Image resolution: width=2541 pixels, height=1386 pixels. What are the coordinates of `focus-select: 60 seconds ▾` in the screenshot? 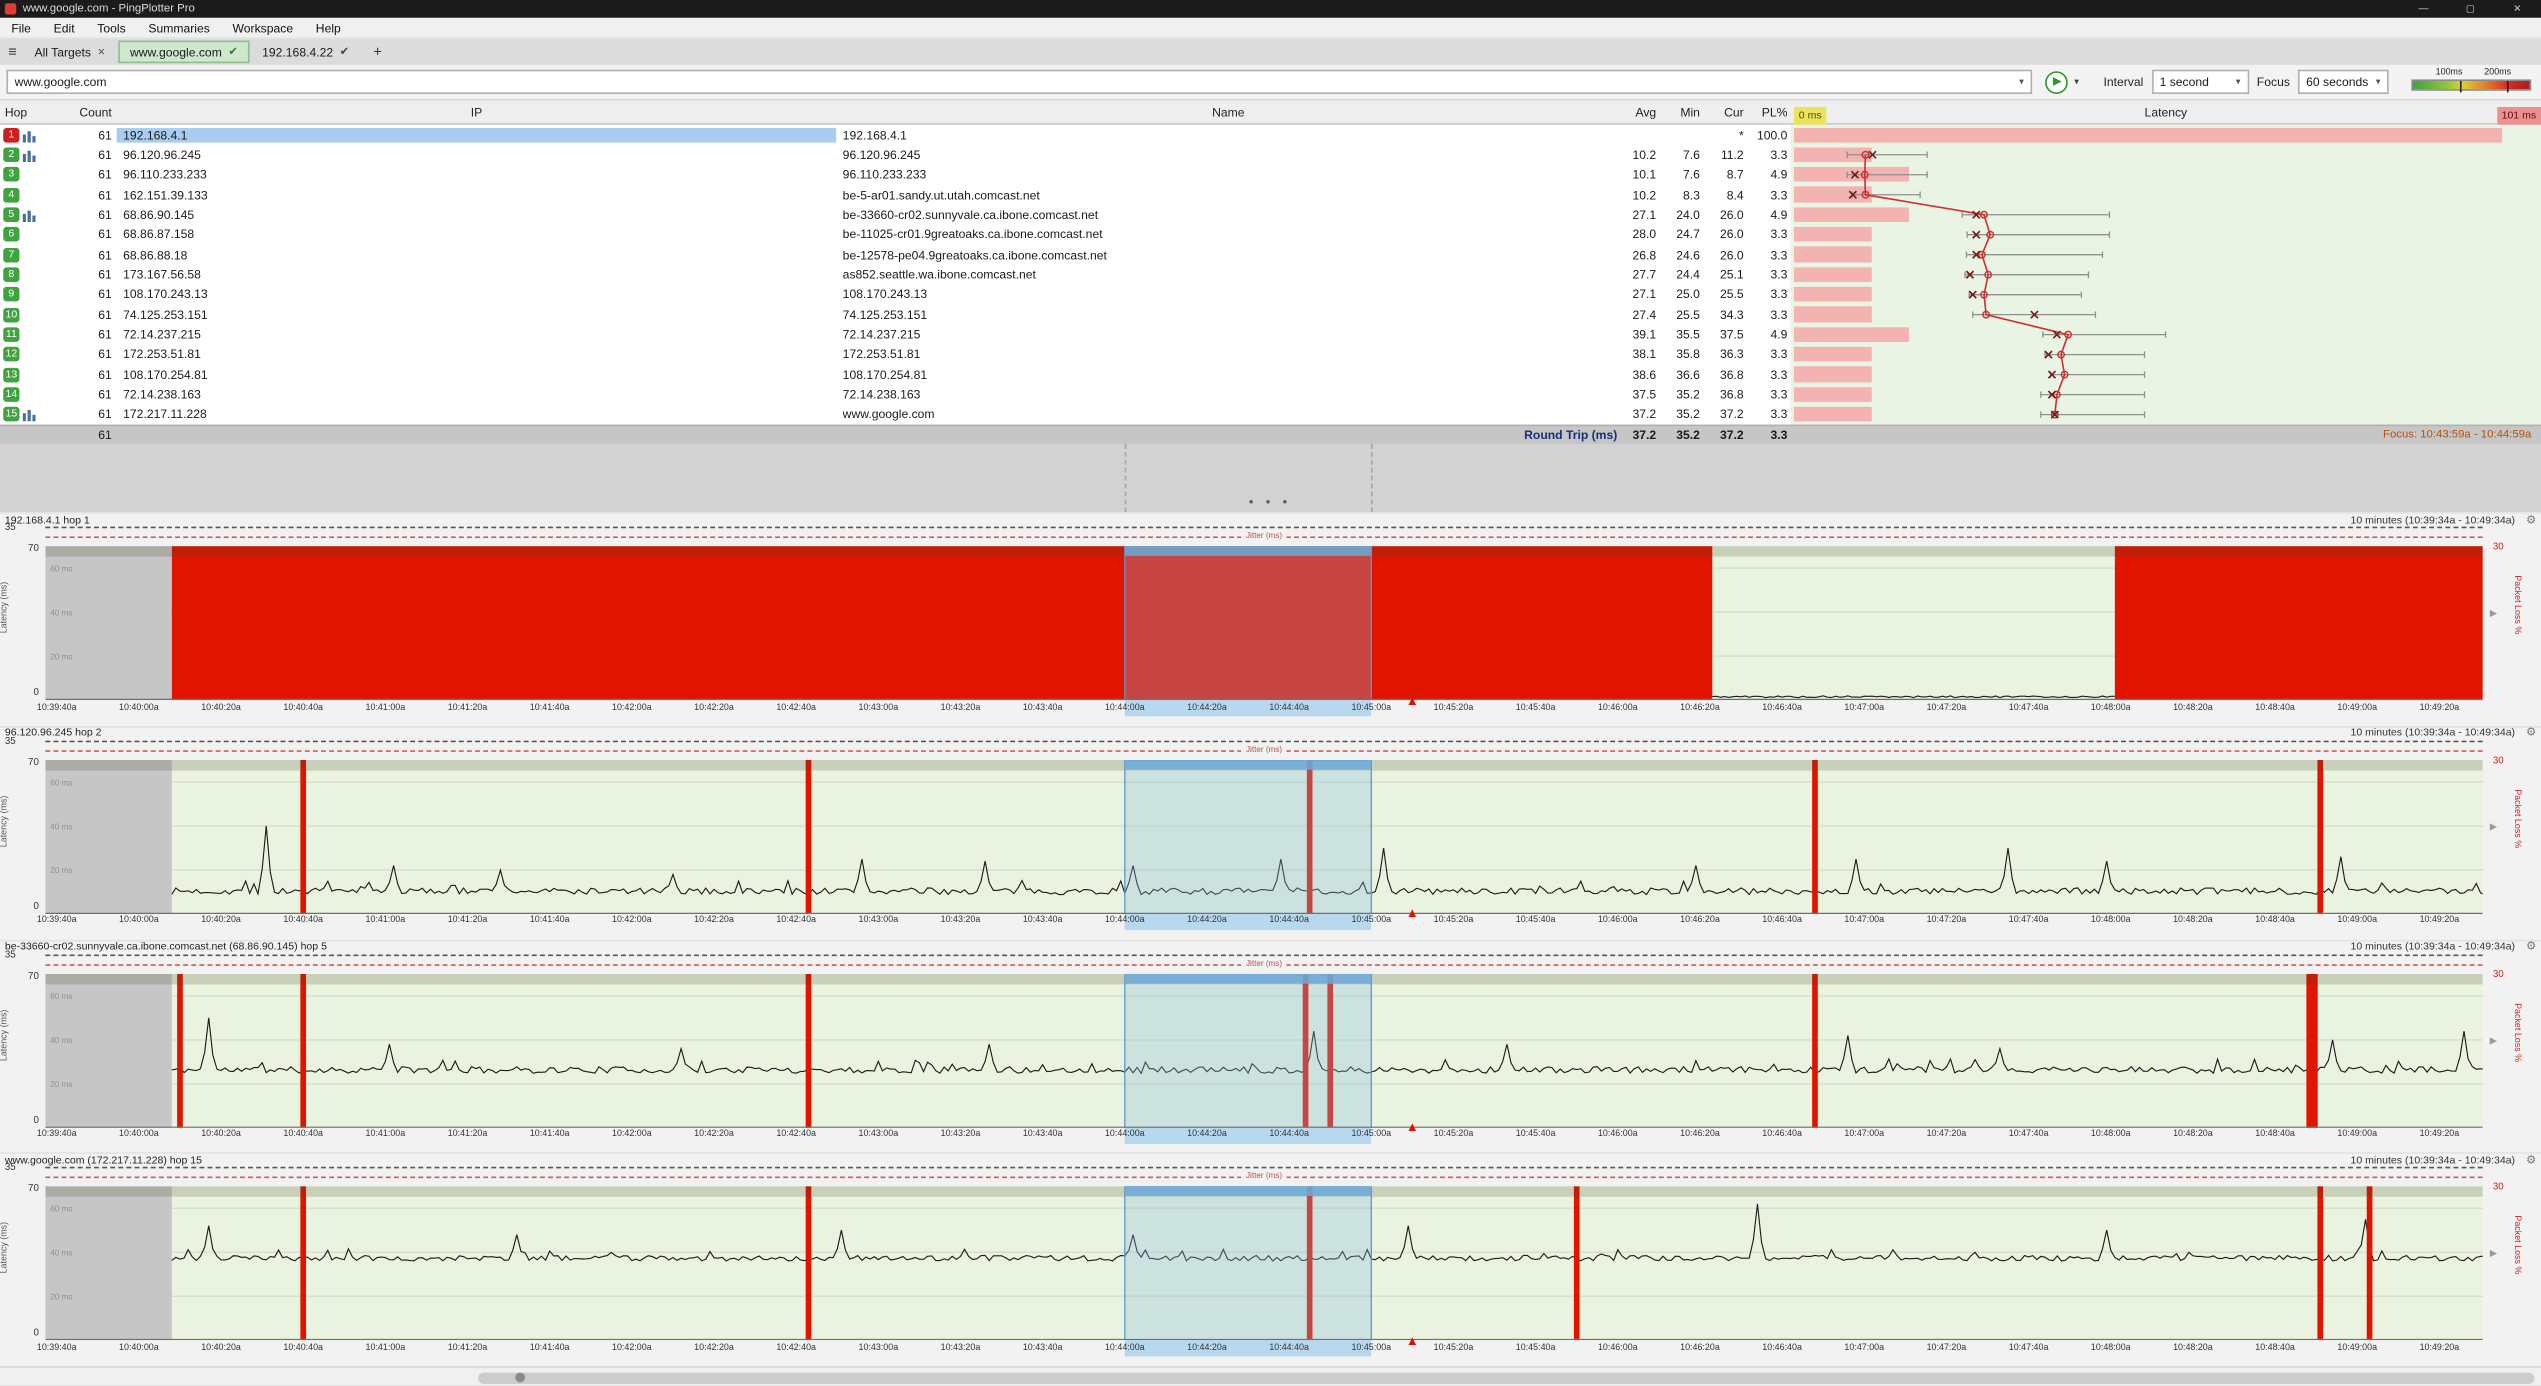 It's located at (2343, 81).